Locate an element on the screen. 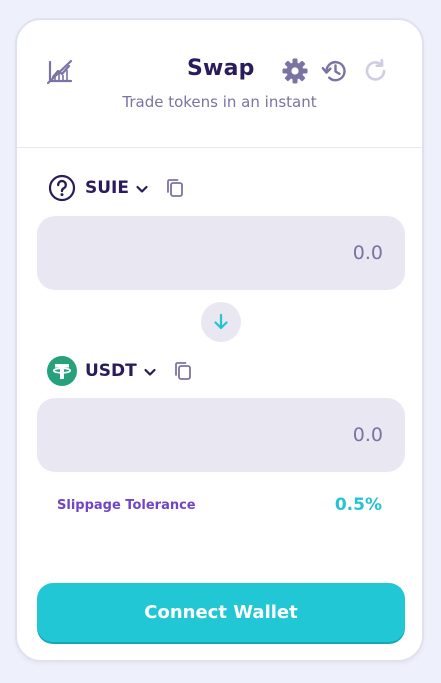  history-icon is located at coordinates (335, 71).